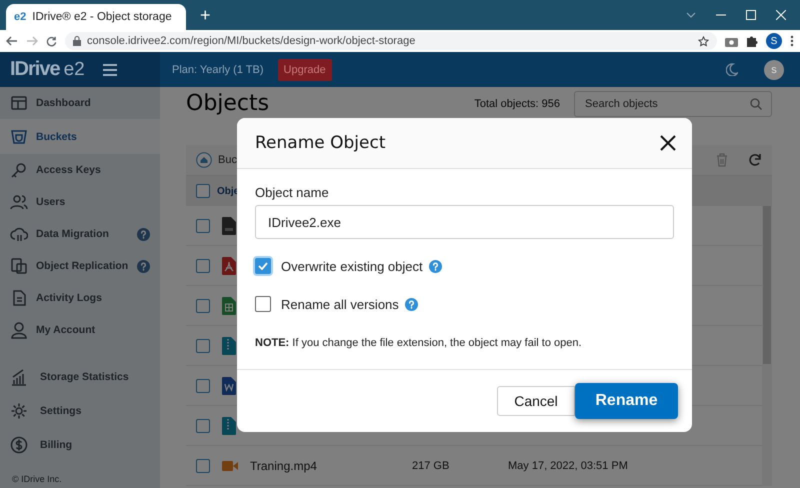 Image resolution: width=800 pixels, height=488 pixels. Describe the element at coordinates (721, 15) in the screenshot. I see `minimize-icon` at that location.